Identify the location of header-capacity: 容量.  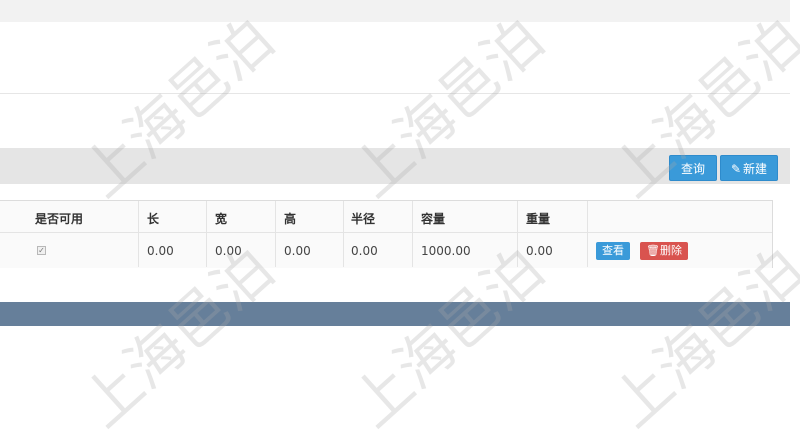
(433, 218).